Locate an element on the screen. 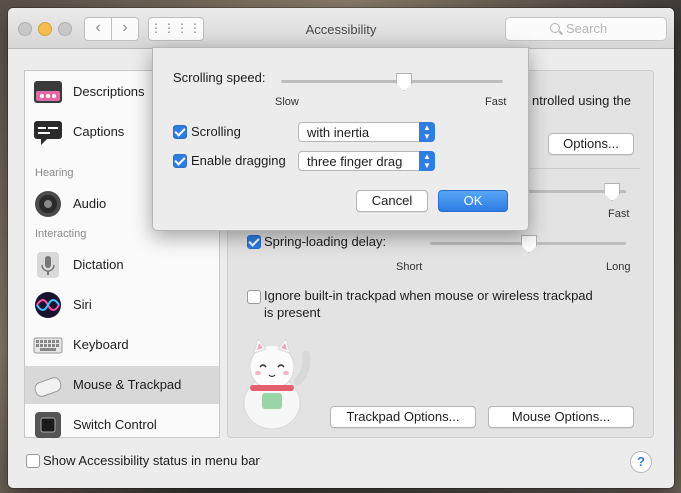 This screenshot has width=681, height=493. sidebar-item-label: Dictation is located at coordinates (98, 264).